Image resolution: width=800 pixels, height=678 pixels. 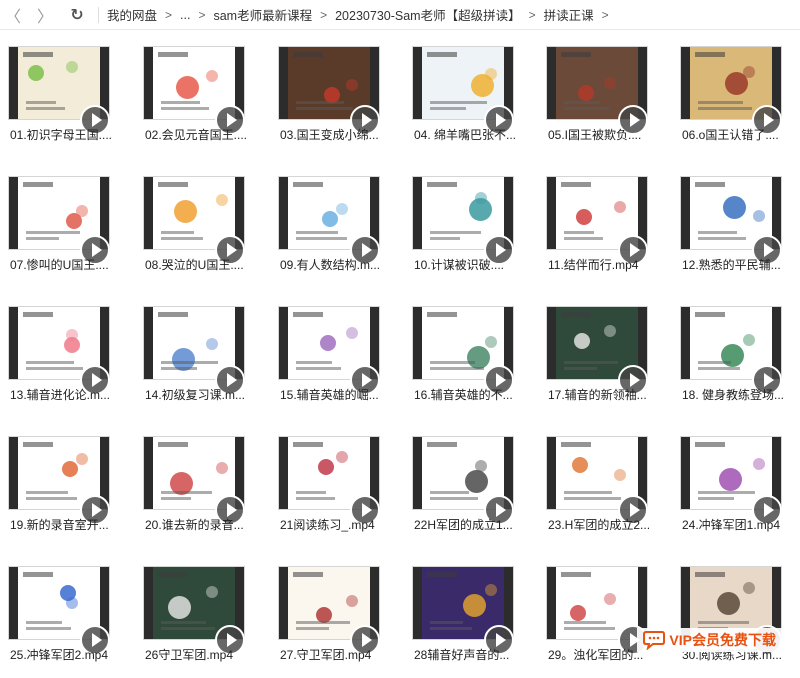 I want to click on file-item: 11.结伴而行.mp4, so click(x=611, y=225).